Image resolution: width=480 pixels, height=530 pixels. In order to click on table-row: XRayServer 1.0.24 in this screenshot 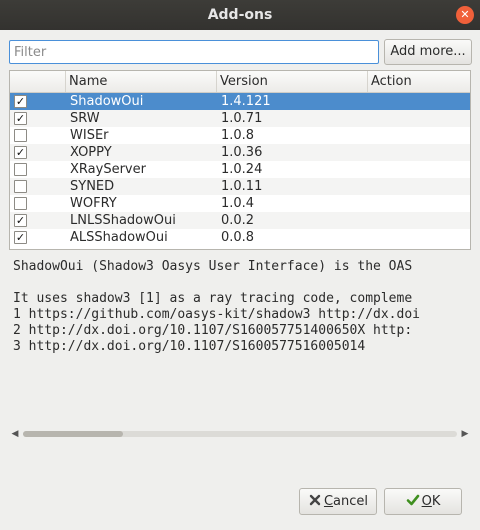, I will do `click(240, 169)`.